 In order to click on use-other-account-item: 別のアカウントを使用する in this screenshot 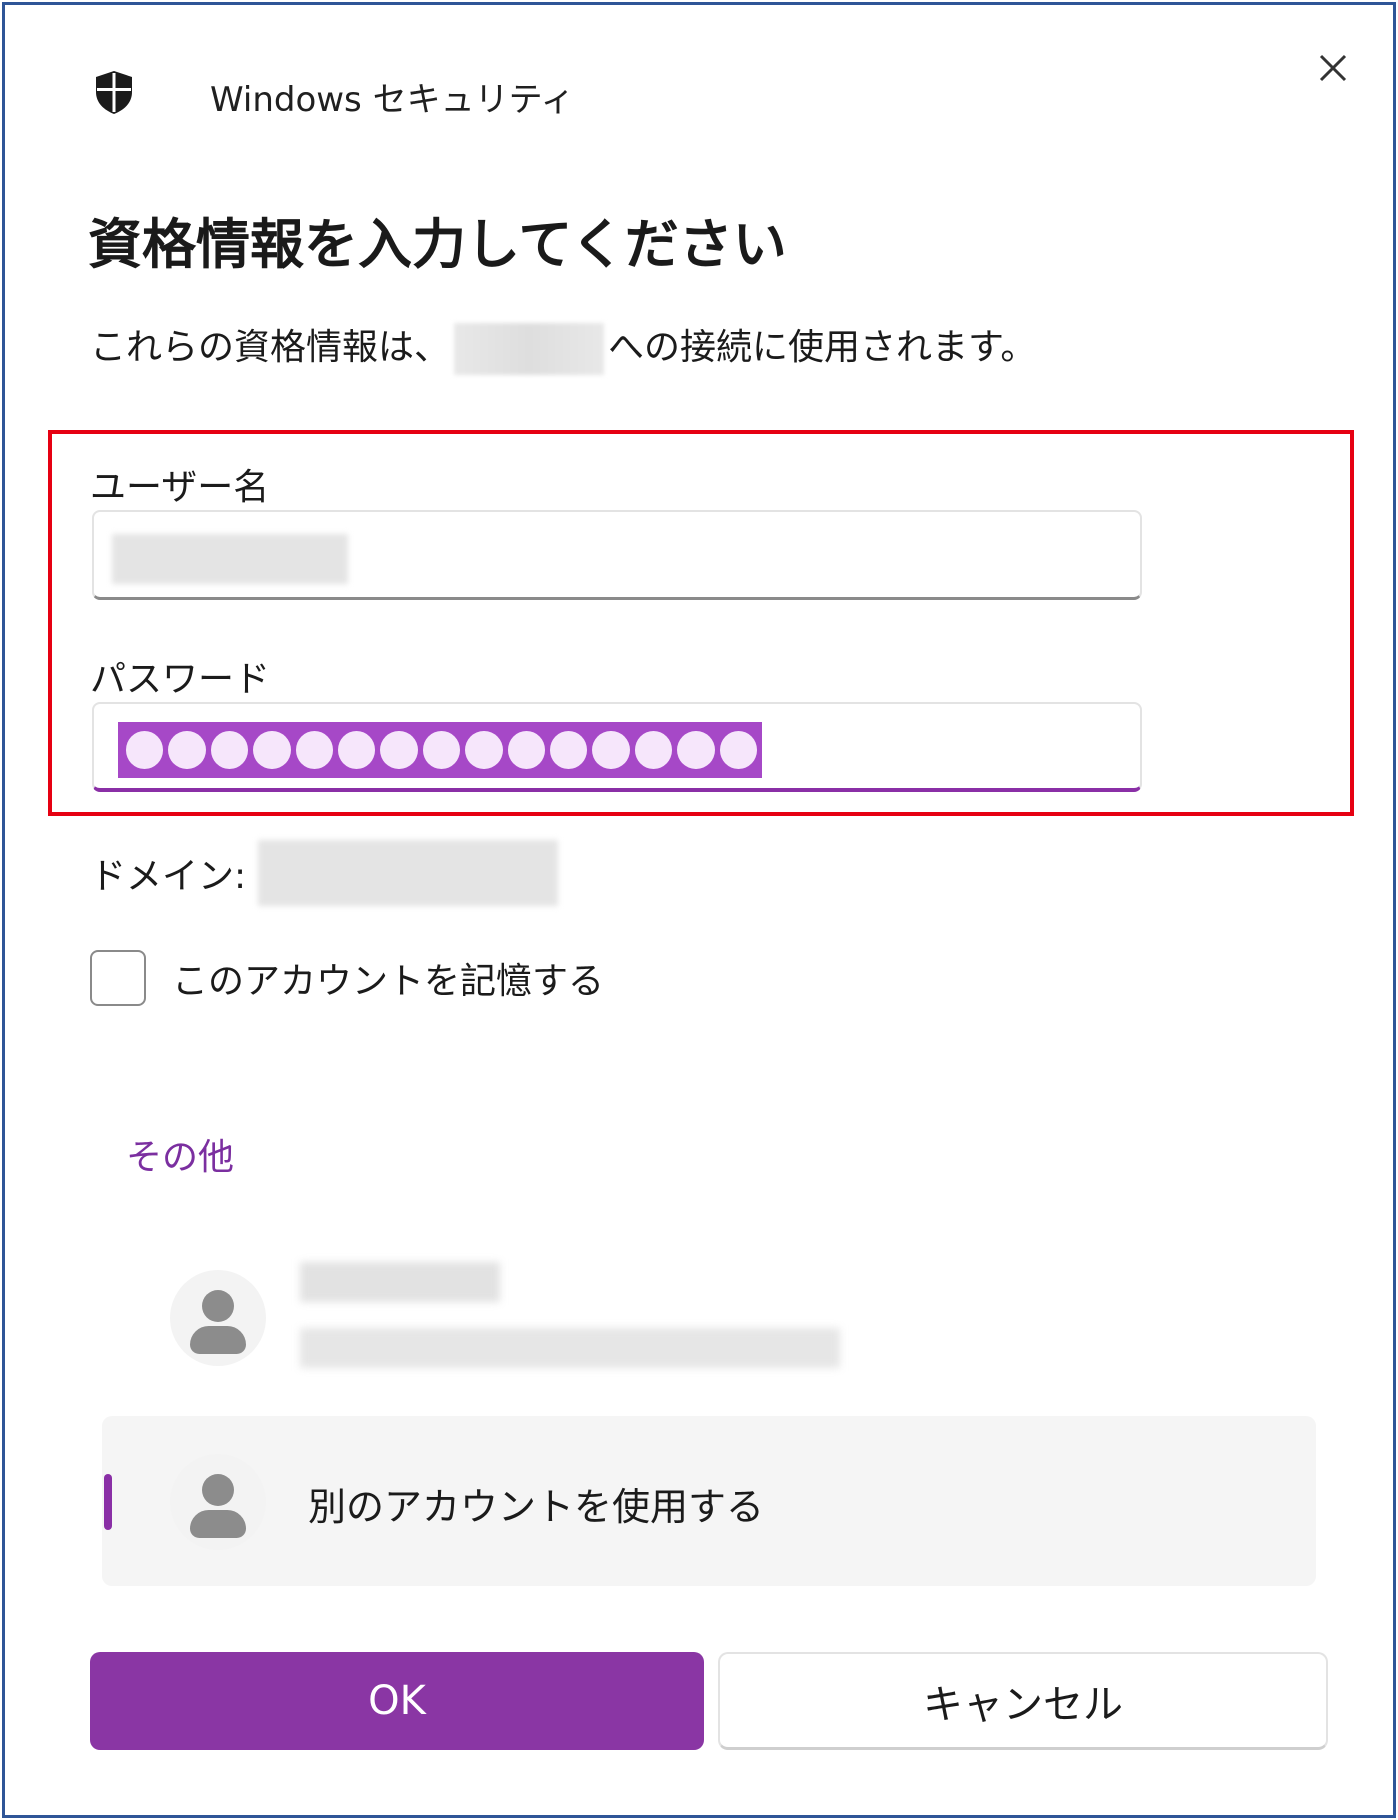, I will do `click(709, 1501)`.